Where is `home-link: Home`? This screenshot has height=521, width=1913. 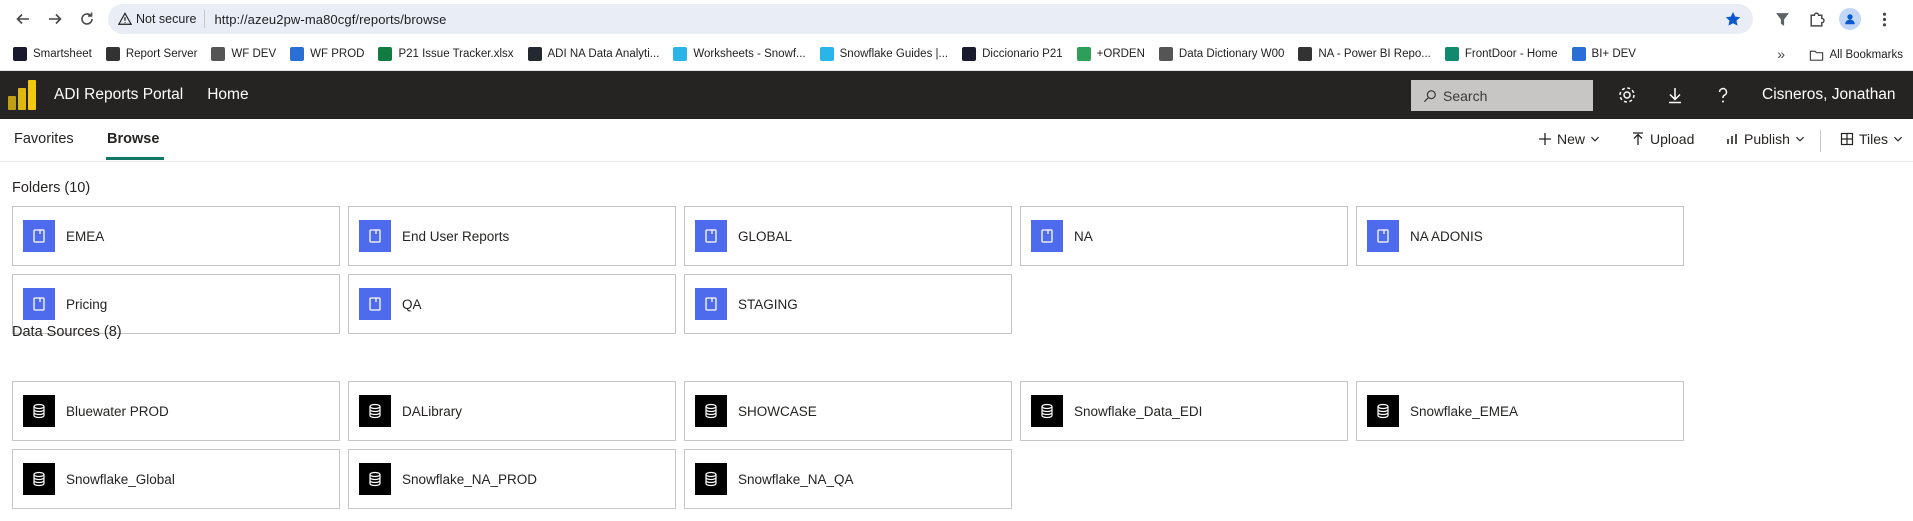 home-link: Home is located at coordinates (227, 95).